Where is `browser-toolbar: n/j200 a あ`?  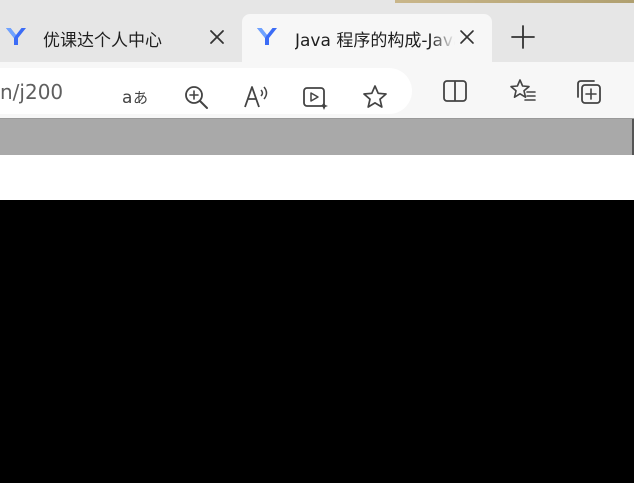 browser-toolbar: n/j200 a あ is located at coordinates (317, 90).